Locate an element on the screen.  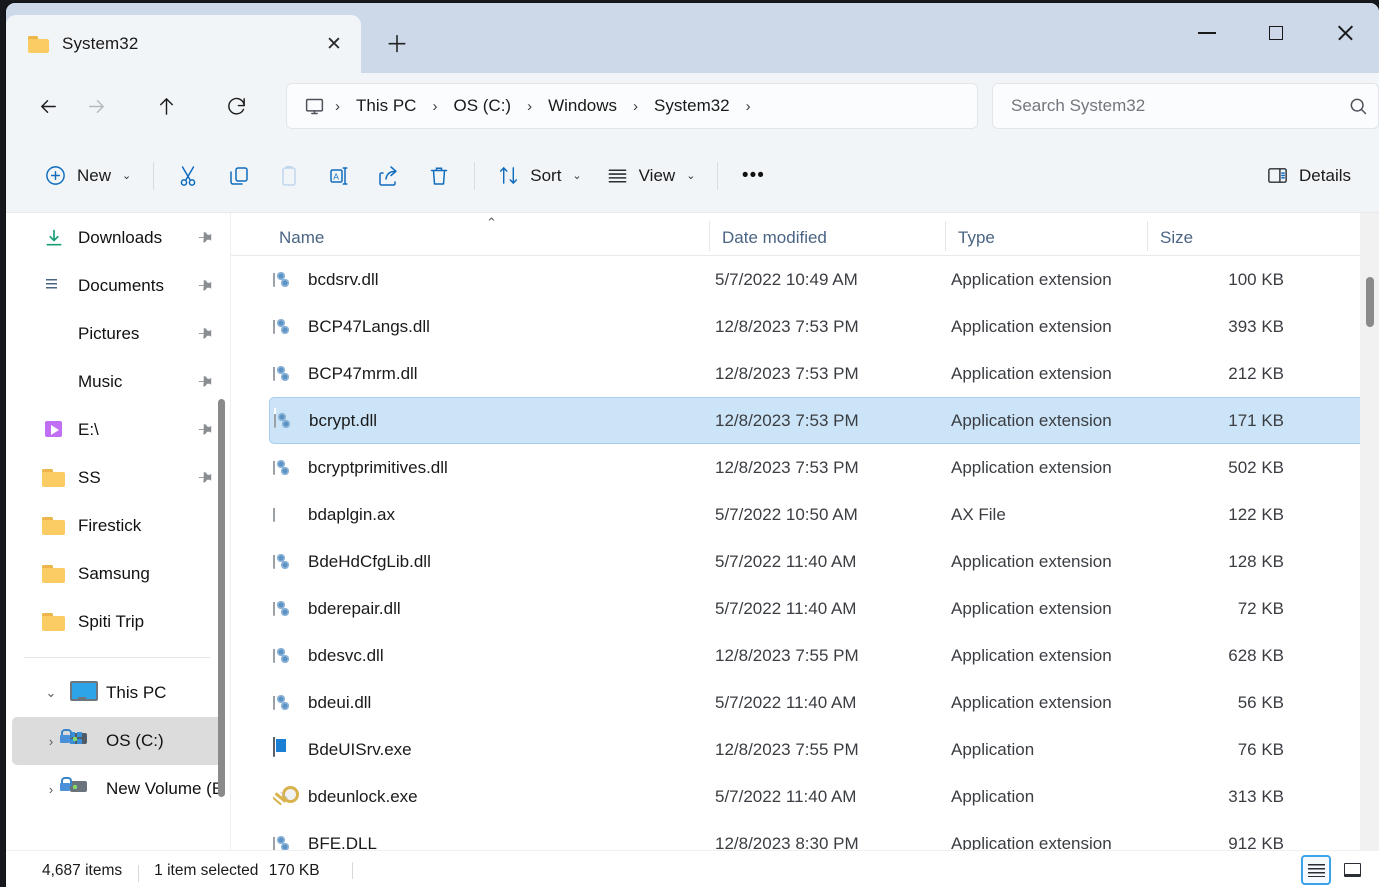
plus-circle-icon is located at coordinates (55, 175).